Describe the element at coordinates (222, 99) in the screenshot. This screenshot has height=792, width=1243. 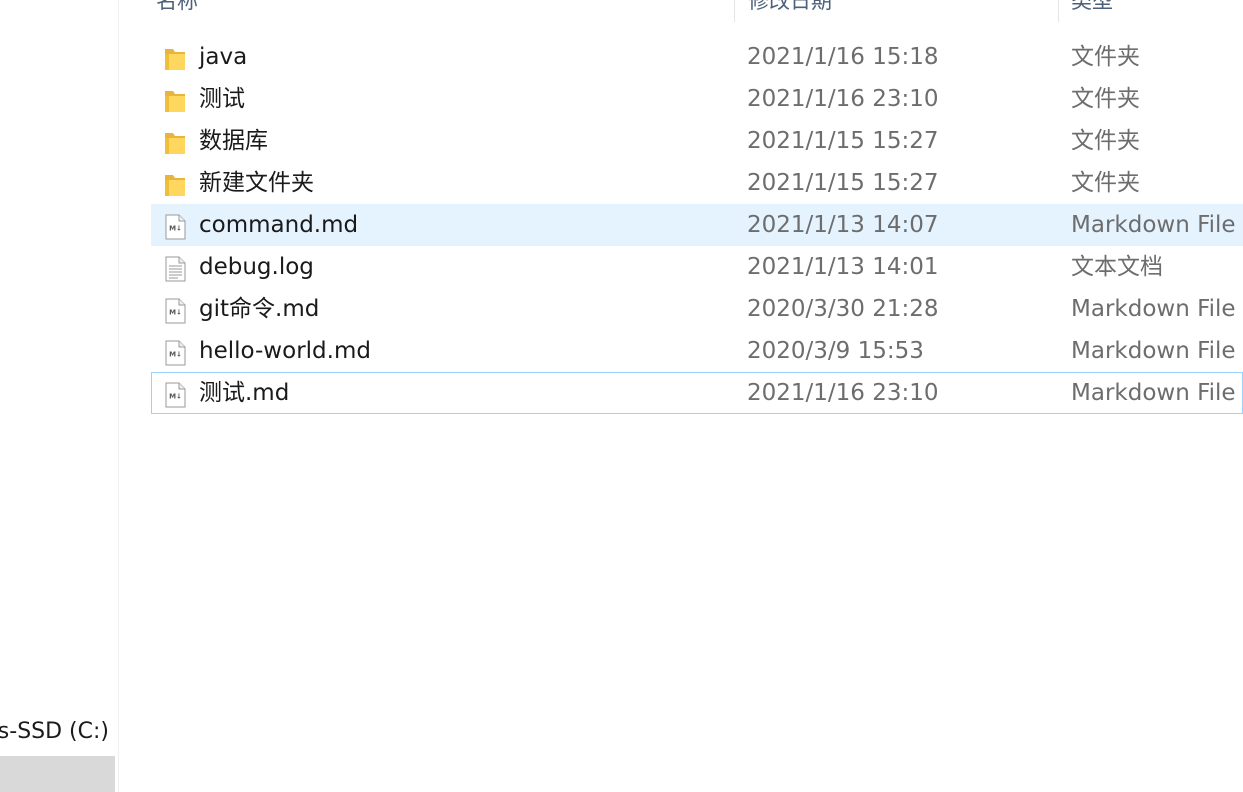
I see `file-name: 测试` at that location.